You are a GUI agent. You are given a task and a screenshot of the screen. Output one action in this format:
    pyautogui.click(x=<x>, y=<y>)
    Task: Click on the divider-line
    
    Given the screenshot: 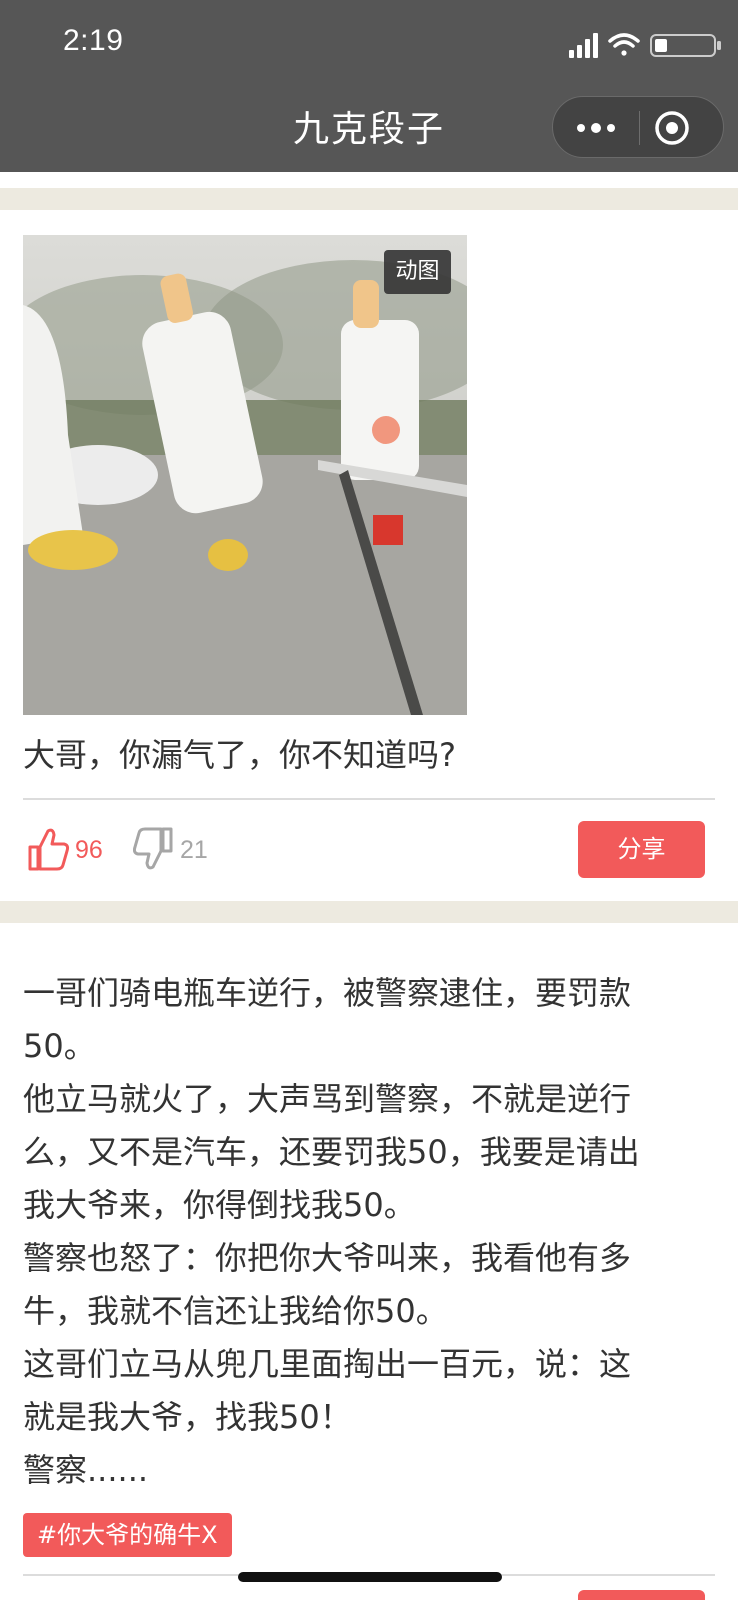 What is the action you would take?
    pyautogui.click(x=369, y=799)
    